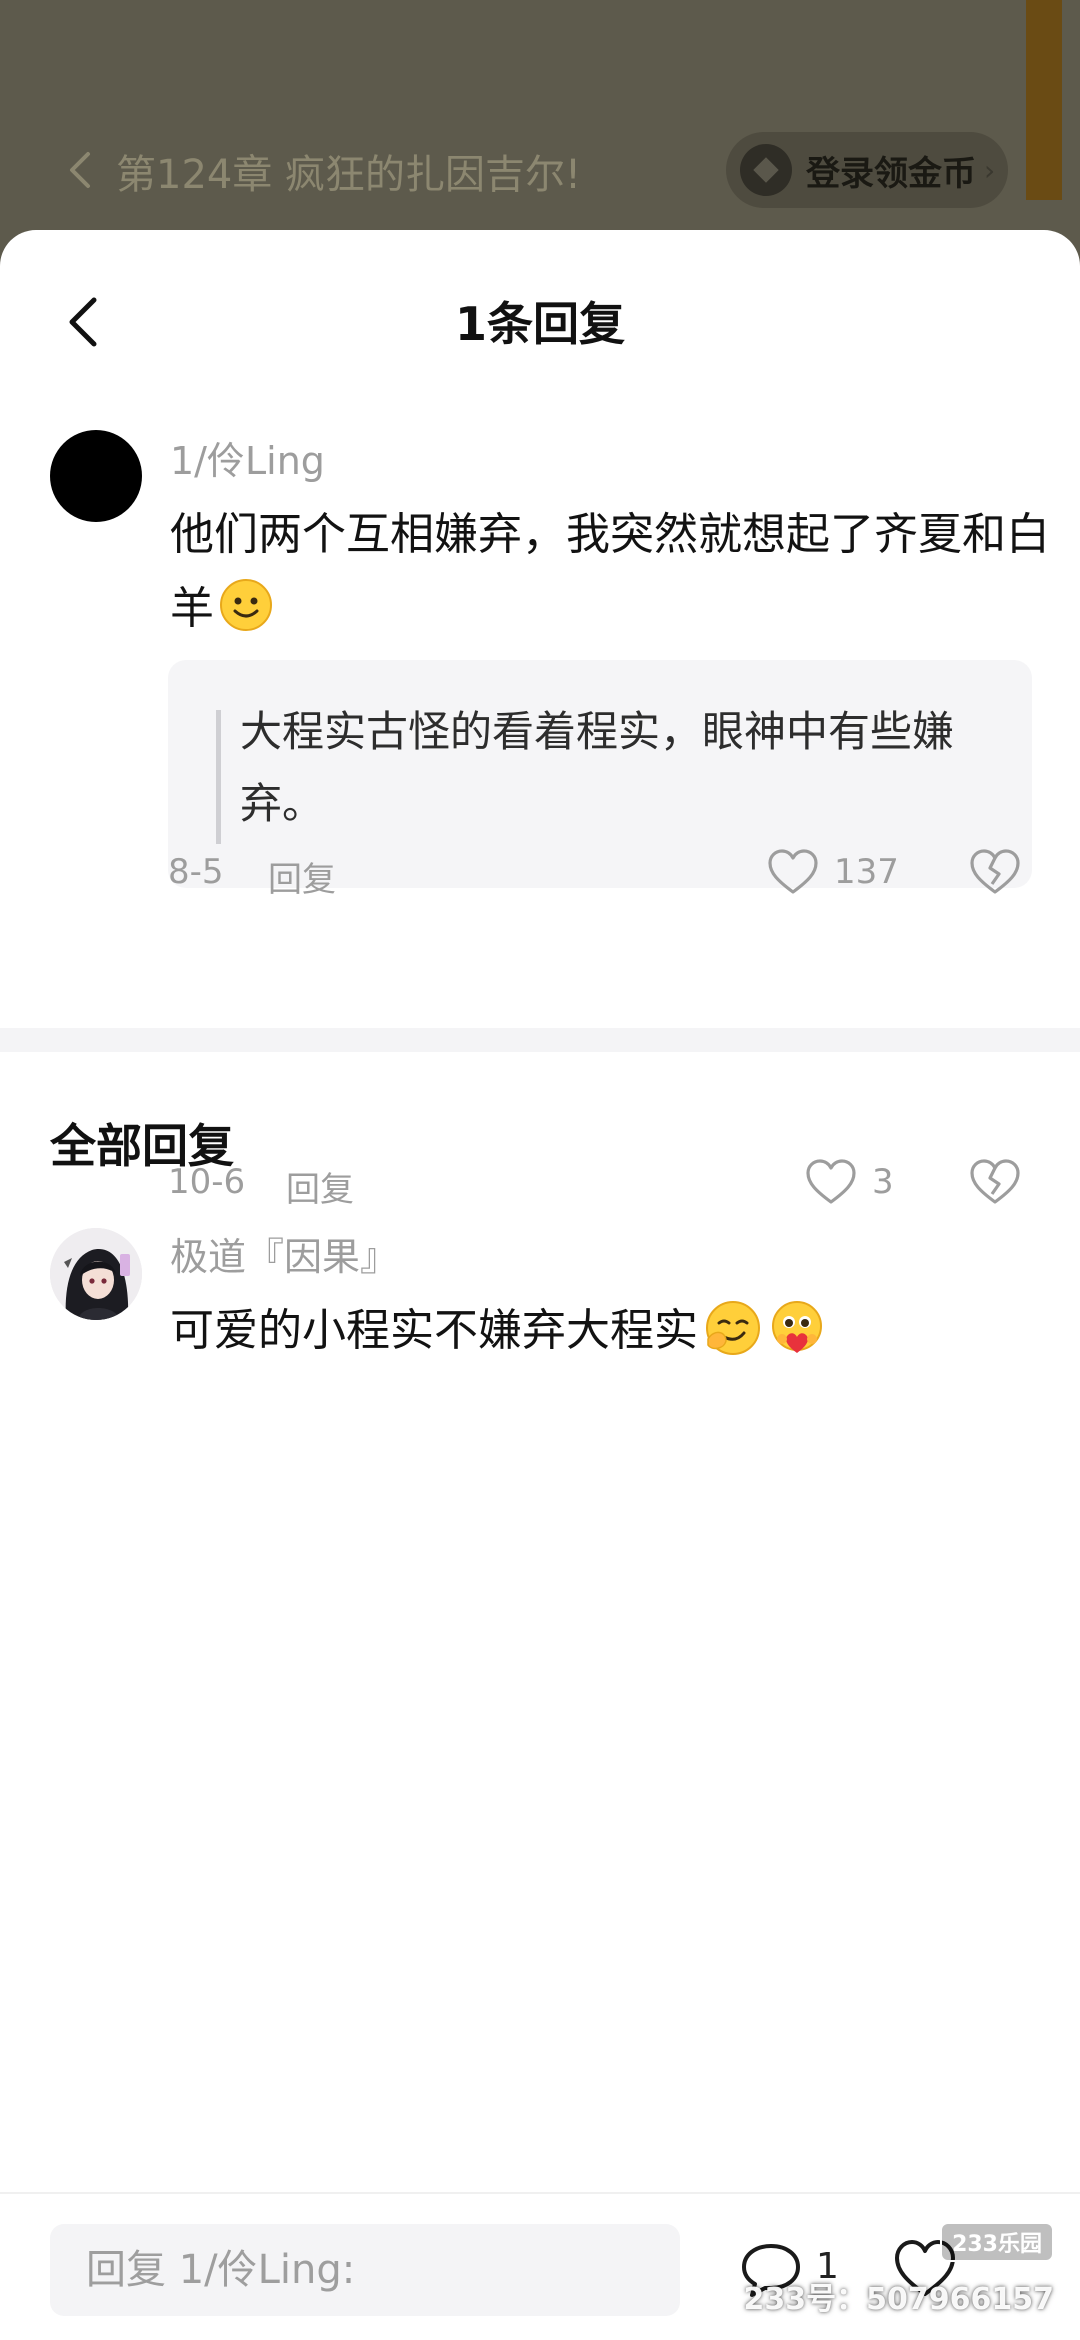 Image resolution: width=1080 pixels, height=2340 pixels. I want to click on anime-avatar-image, so click(96, 1274).